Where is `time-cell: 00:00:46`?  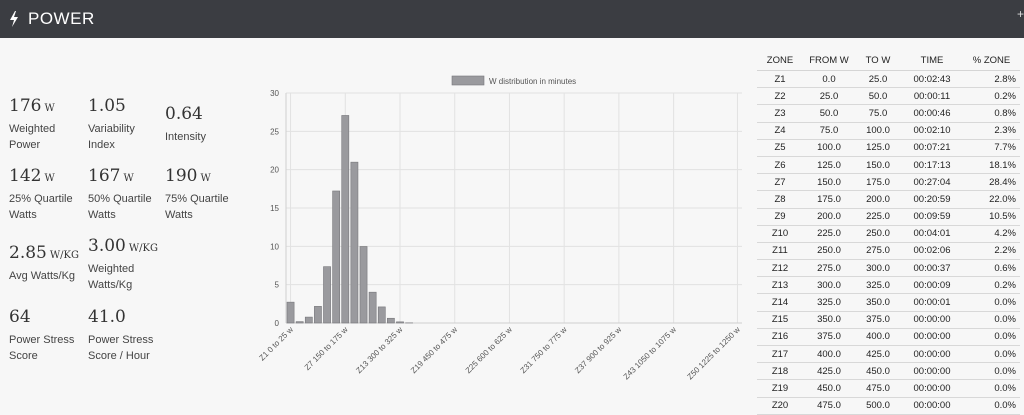 time-cell: 00:00:46 is located at coordinates (932, 113).